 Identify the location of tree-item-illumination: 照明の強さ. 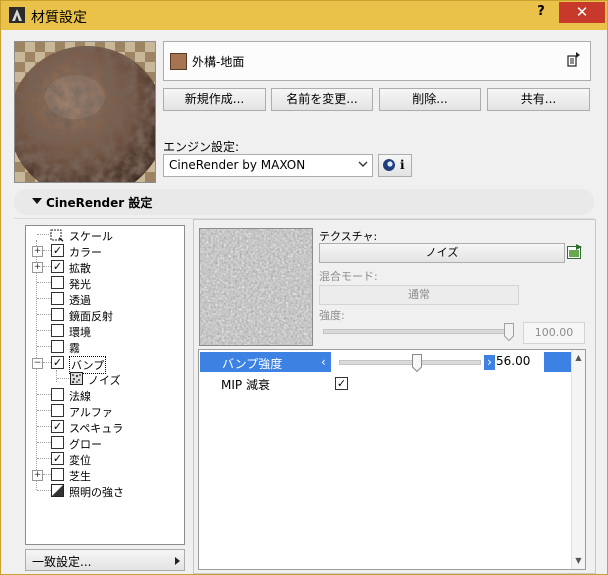
(105, 491).